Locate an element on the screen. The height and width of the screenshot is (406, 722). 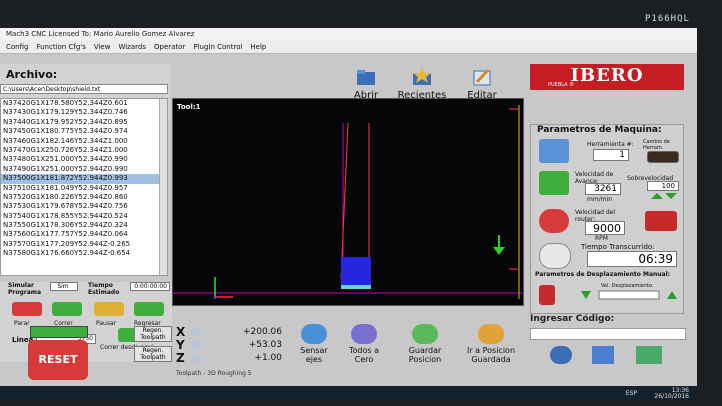
guardar-posicion-label: Guardar Posicion is located at coordinates (425, 355).